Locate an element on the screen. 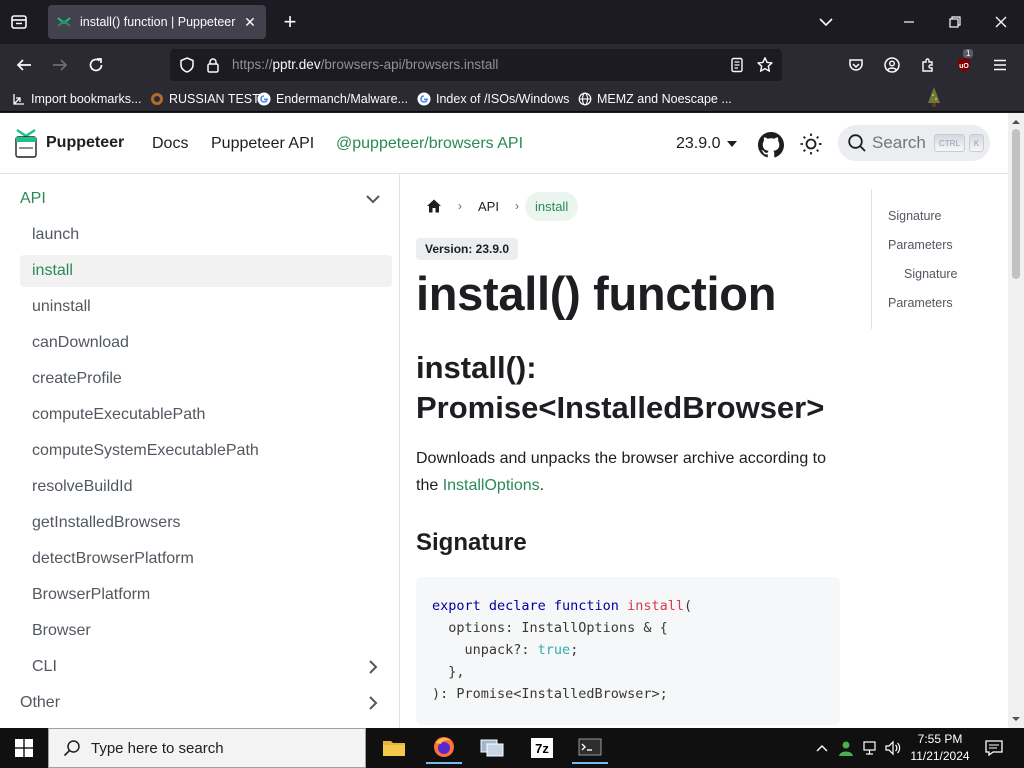  theme-toggle-button is located at coordinates (811, 146).